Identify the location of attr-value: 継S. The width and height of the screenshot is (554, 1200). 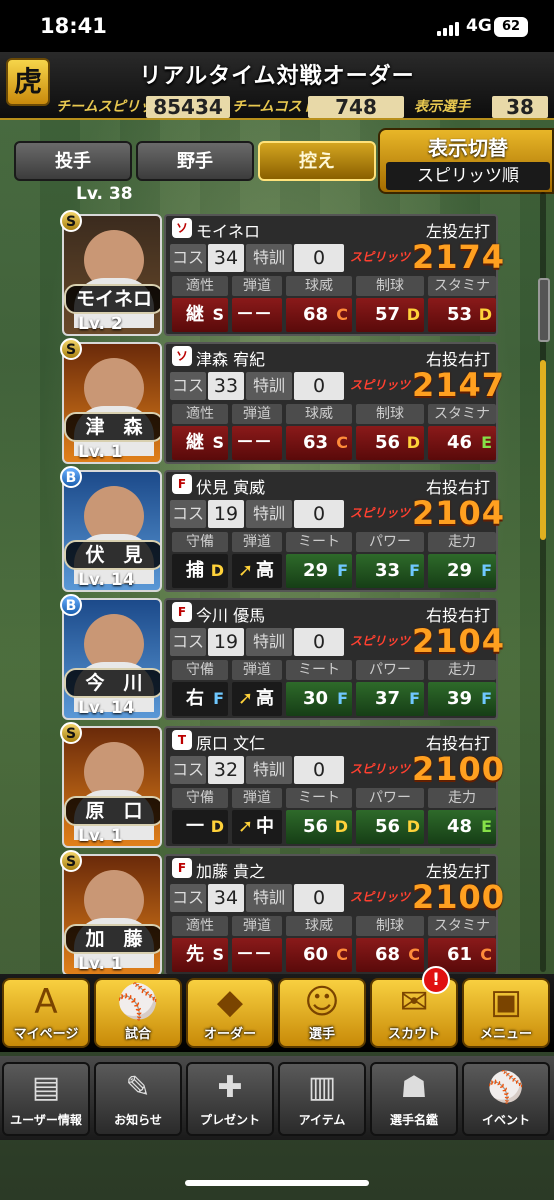
(200, 315).